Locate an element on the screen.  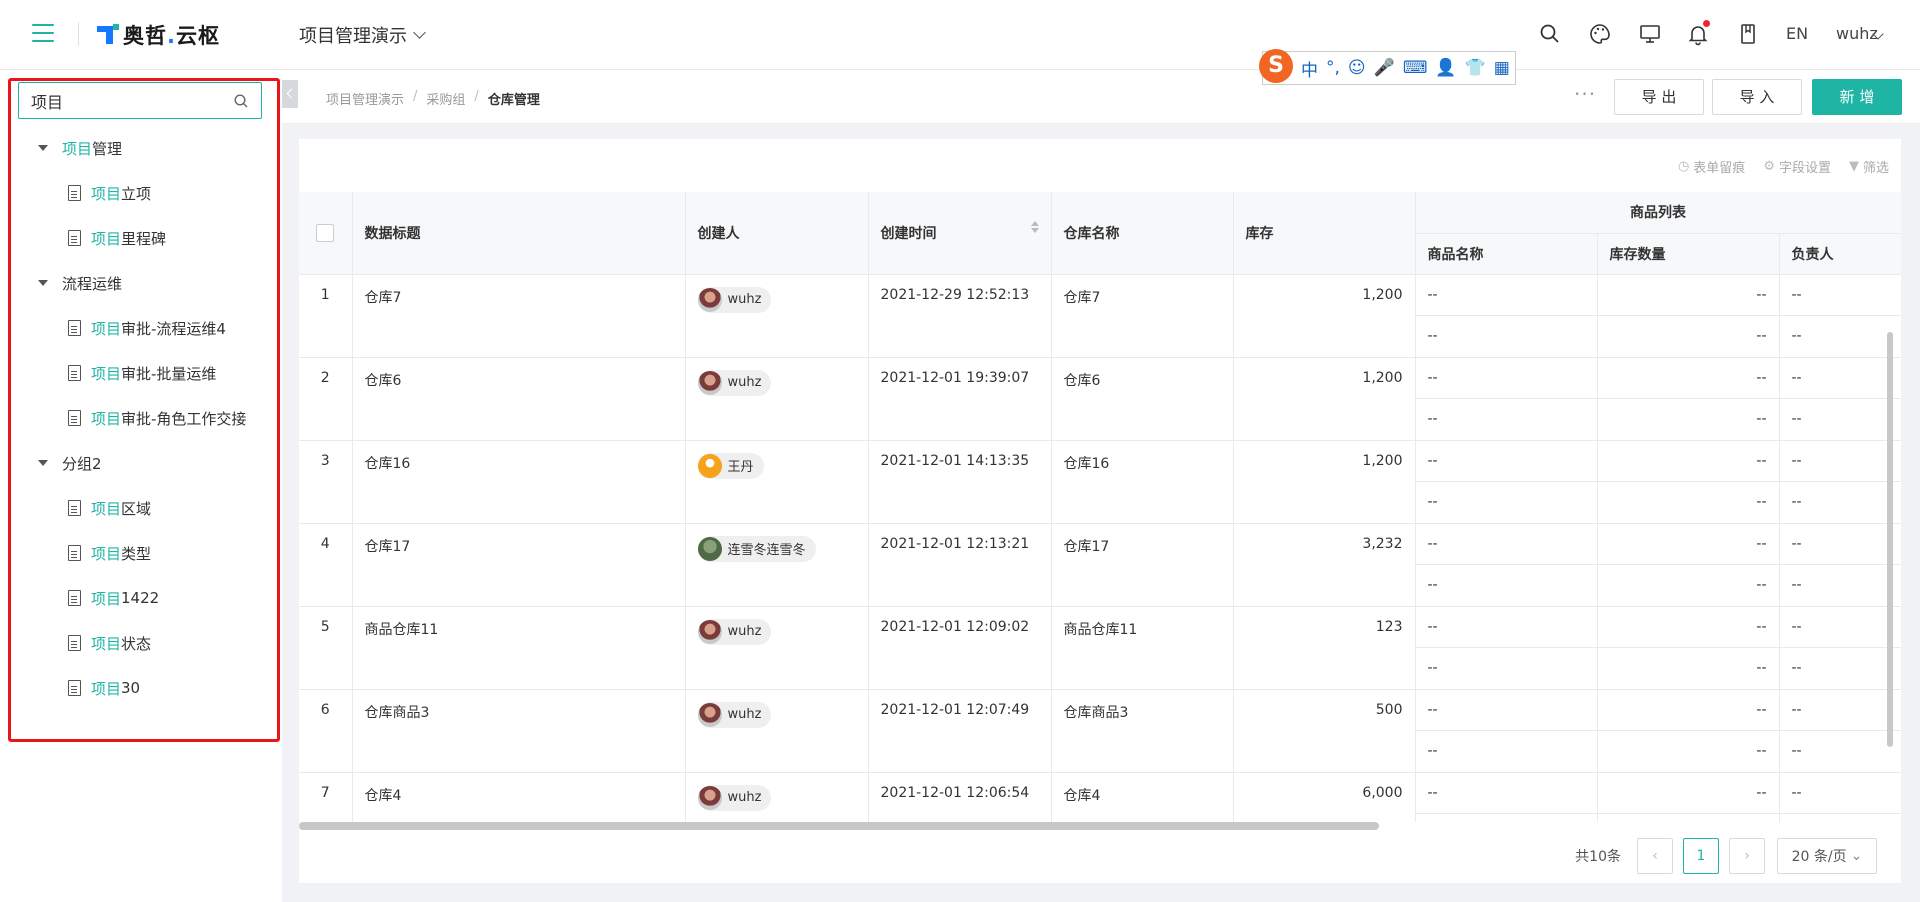
logo-mark-icon is located at coordinates (108, 35).